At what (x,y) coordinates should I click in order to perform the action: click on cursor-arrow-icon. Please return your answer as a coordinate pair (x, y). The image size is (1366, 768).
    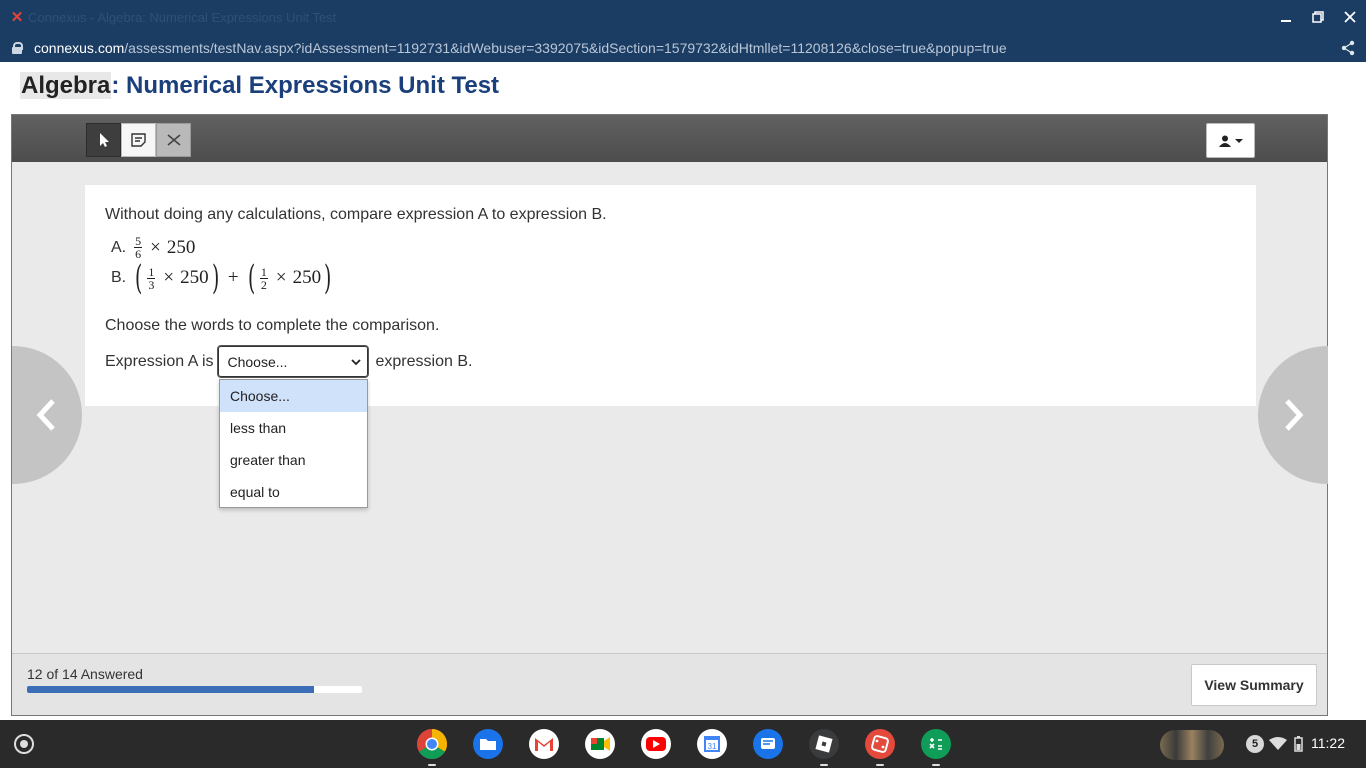
    Looking at the image, I should click on (104, 140).